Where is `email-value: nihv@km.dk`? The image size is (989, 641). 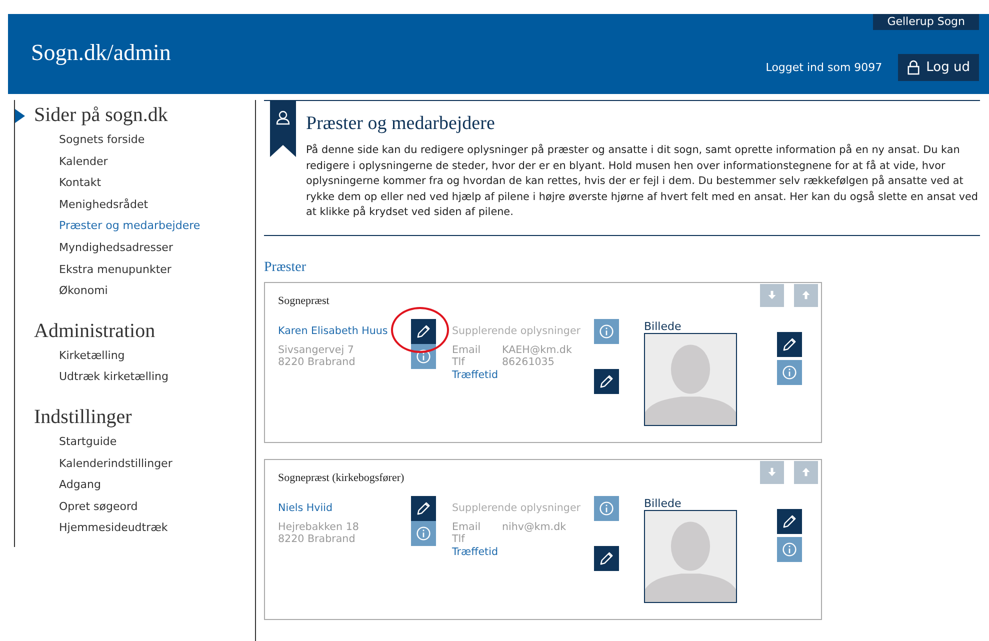
email-value: nihv@km.dk is located at coordinates (535, 526).